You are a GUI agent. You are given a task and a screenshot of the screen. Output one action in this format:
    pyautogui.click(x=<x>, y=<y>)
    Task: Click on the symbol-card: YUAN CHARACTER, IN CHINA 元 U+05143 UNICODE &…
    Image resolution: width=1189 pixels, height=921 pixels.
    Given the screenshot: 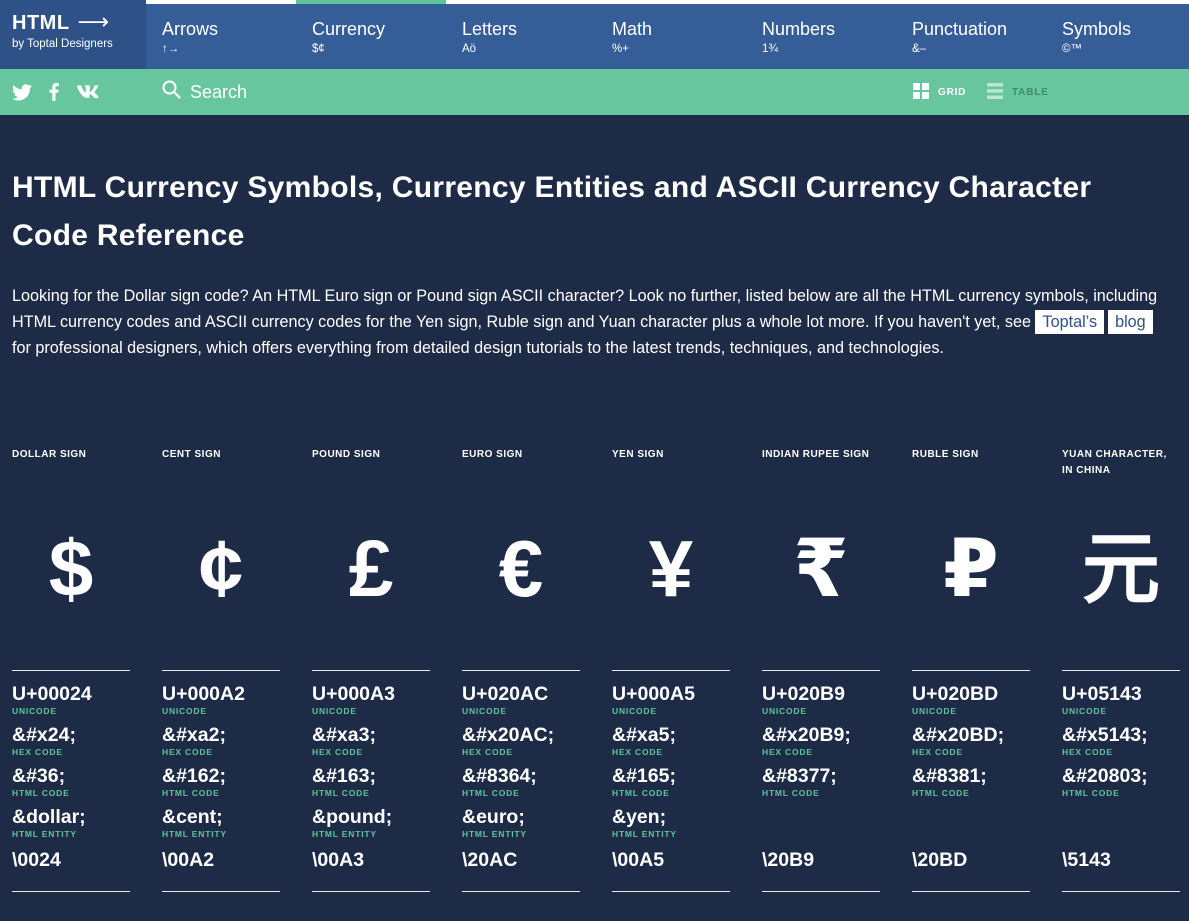 What is the action you would take?
    pyautogui.click(x=1121, y=669)
    